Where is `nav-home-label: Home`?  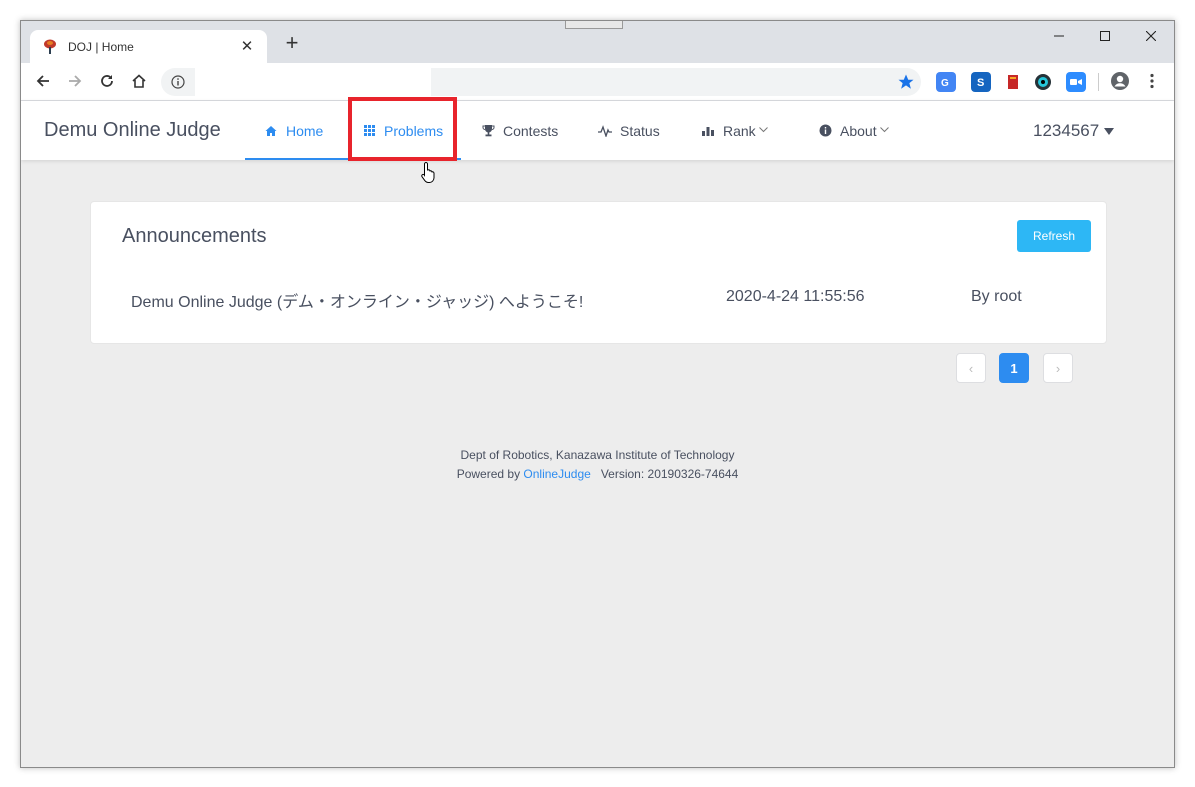 nav-home-label: Home is located at coordinates (305, 130).